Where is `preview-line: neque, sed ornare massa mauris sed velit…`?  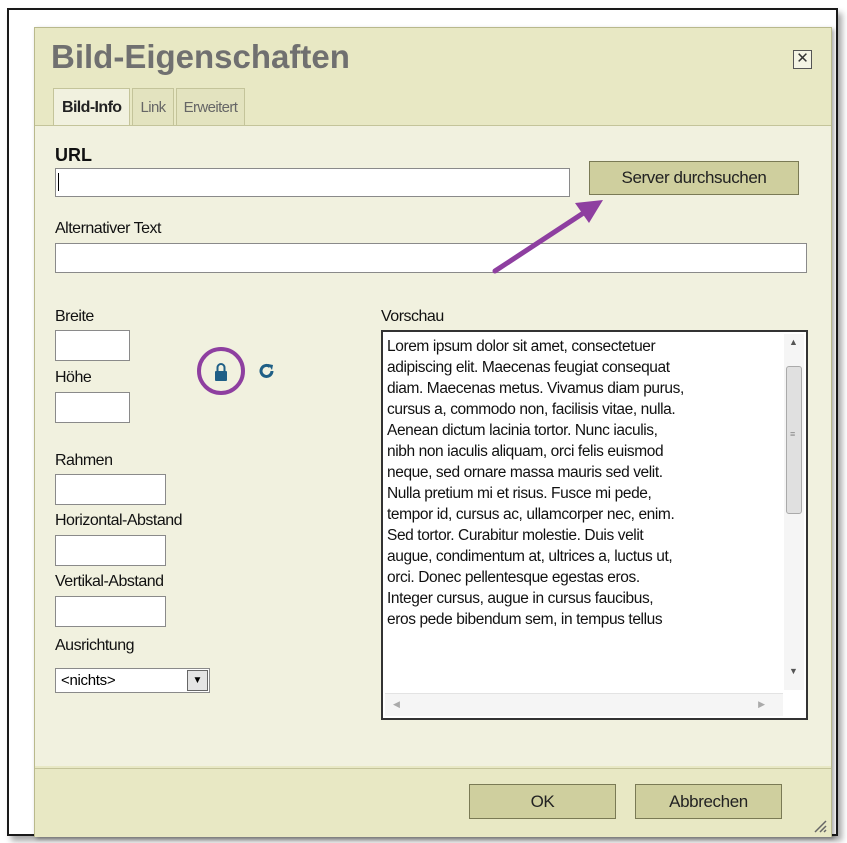
preview-line: neque, sed ornare massa mauris sed velit… is located at coordinates (525, 472).